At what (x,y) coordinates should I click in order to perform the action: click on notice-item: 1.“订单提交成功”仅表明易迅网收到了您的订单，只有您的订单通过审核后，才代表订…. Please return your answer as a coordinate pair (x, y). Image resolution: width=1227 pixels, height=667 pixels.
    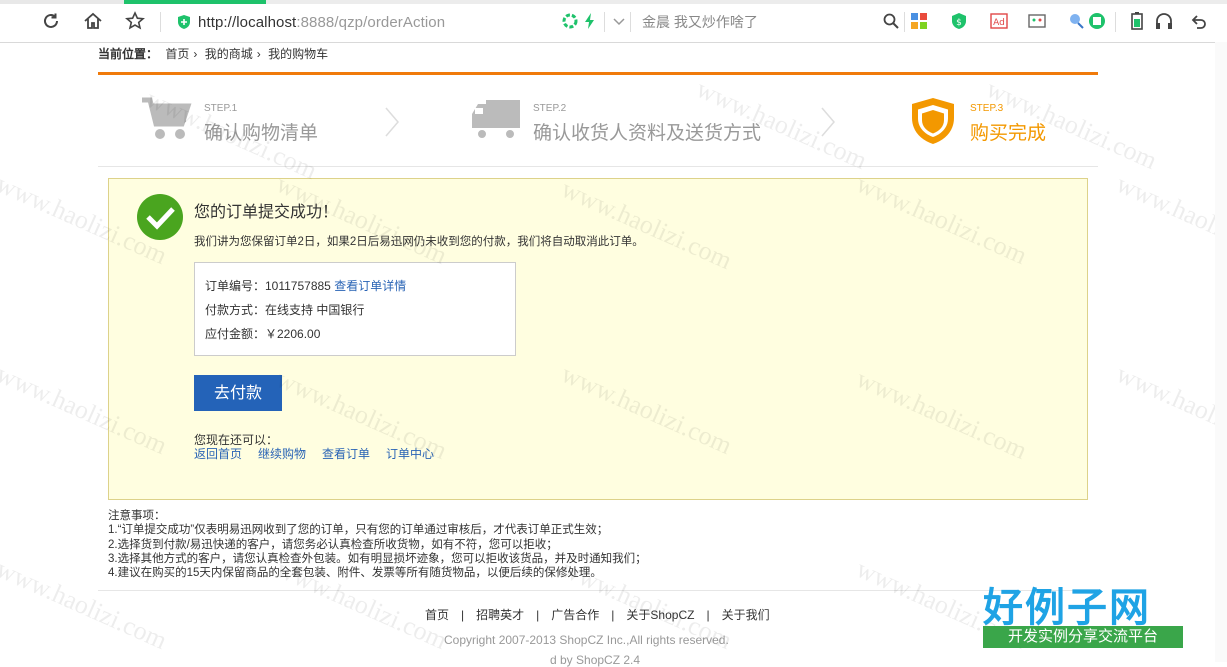
    Looking at the image, I should click on (358, 530).